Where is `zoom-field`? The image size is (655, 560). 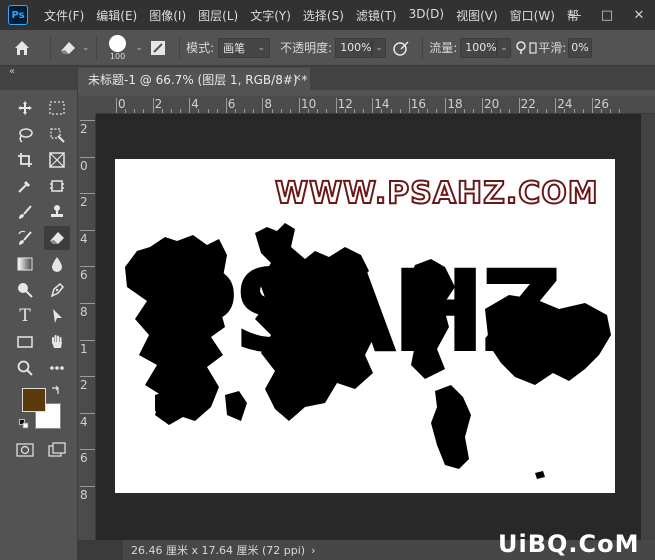 zoom-field is located at coordinates (100, 550).